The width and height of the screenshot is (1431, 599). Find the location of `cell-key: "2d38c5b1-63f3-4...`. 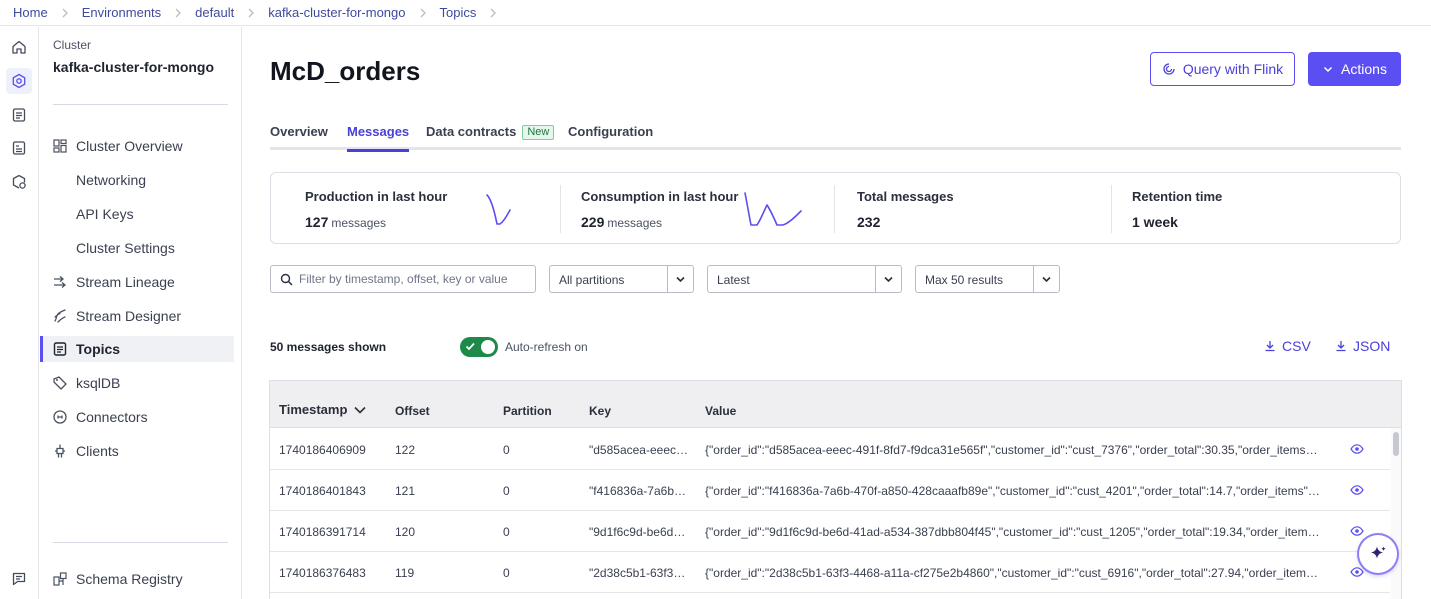

cell-key: "2d38c5b1-63f3-4... is located at coordinates (639, 573).